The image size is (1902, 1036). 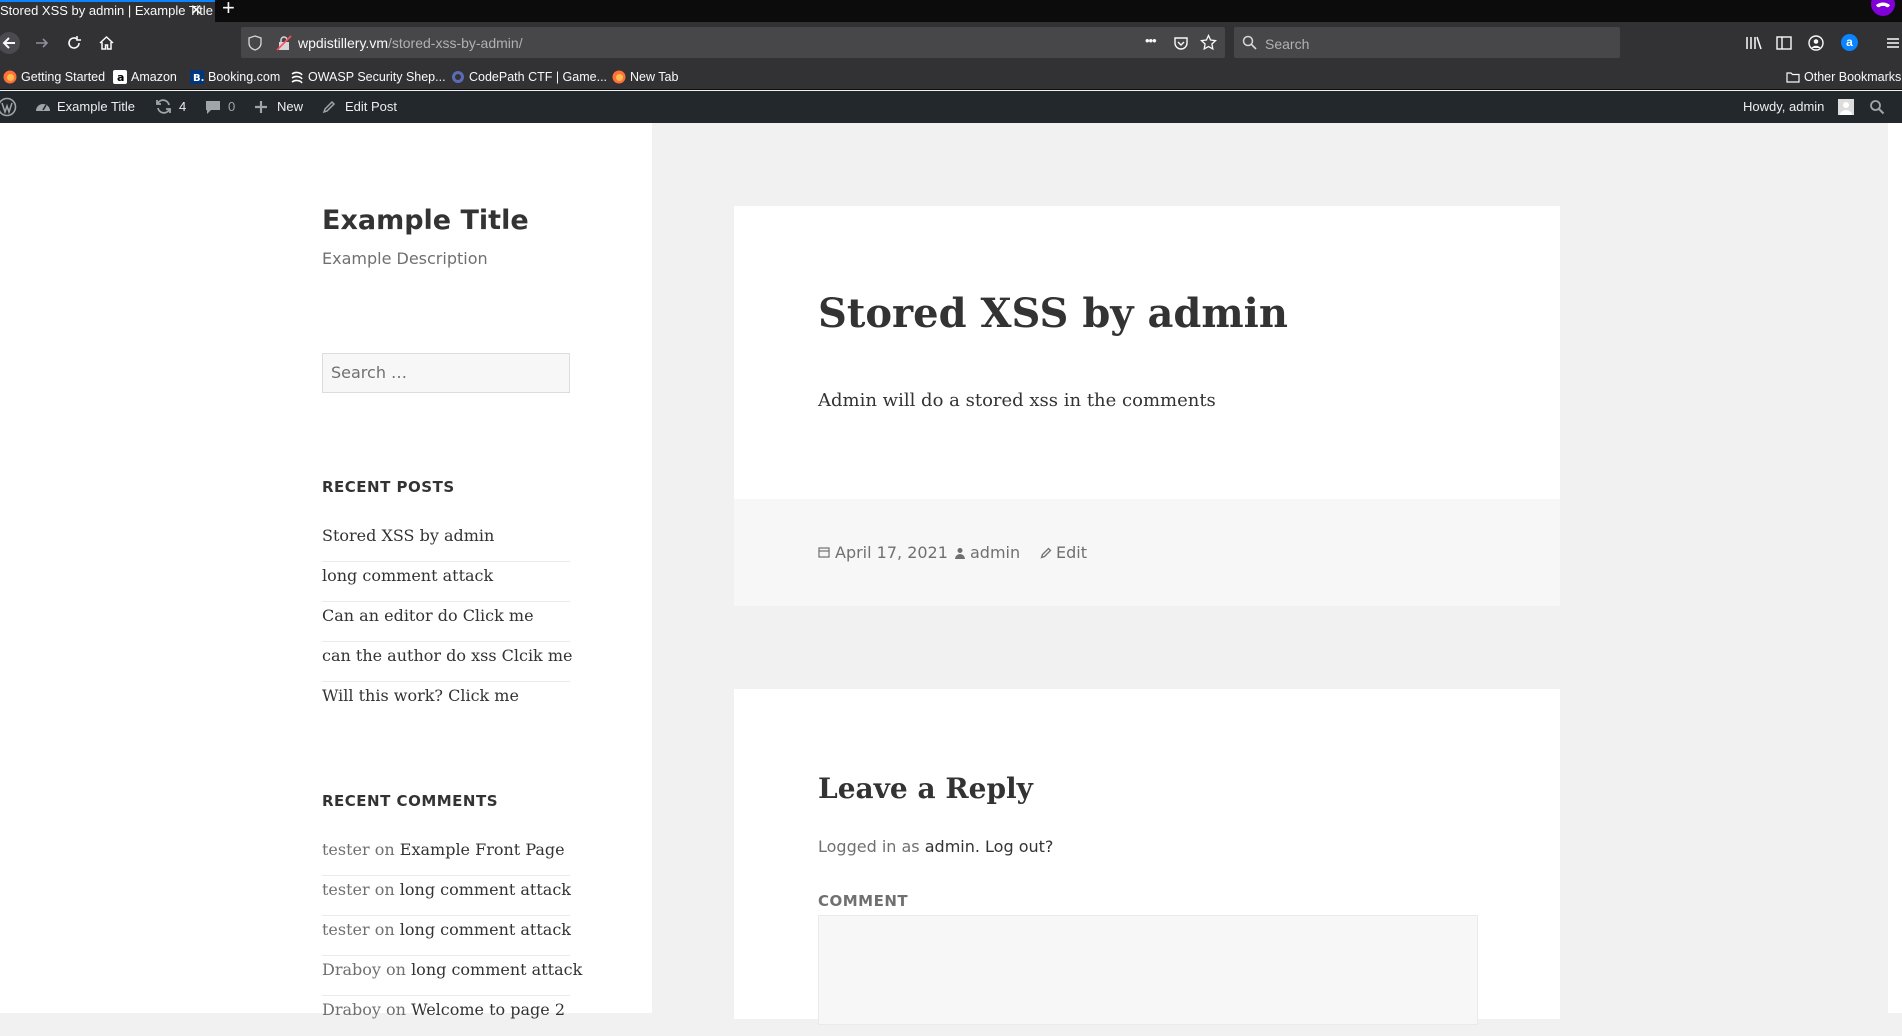 I want to click on logged-in-prefix: Logged in as, so click(x=869, y=846).